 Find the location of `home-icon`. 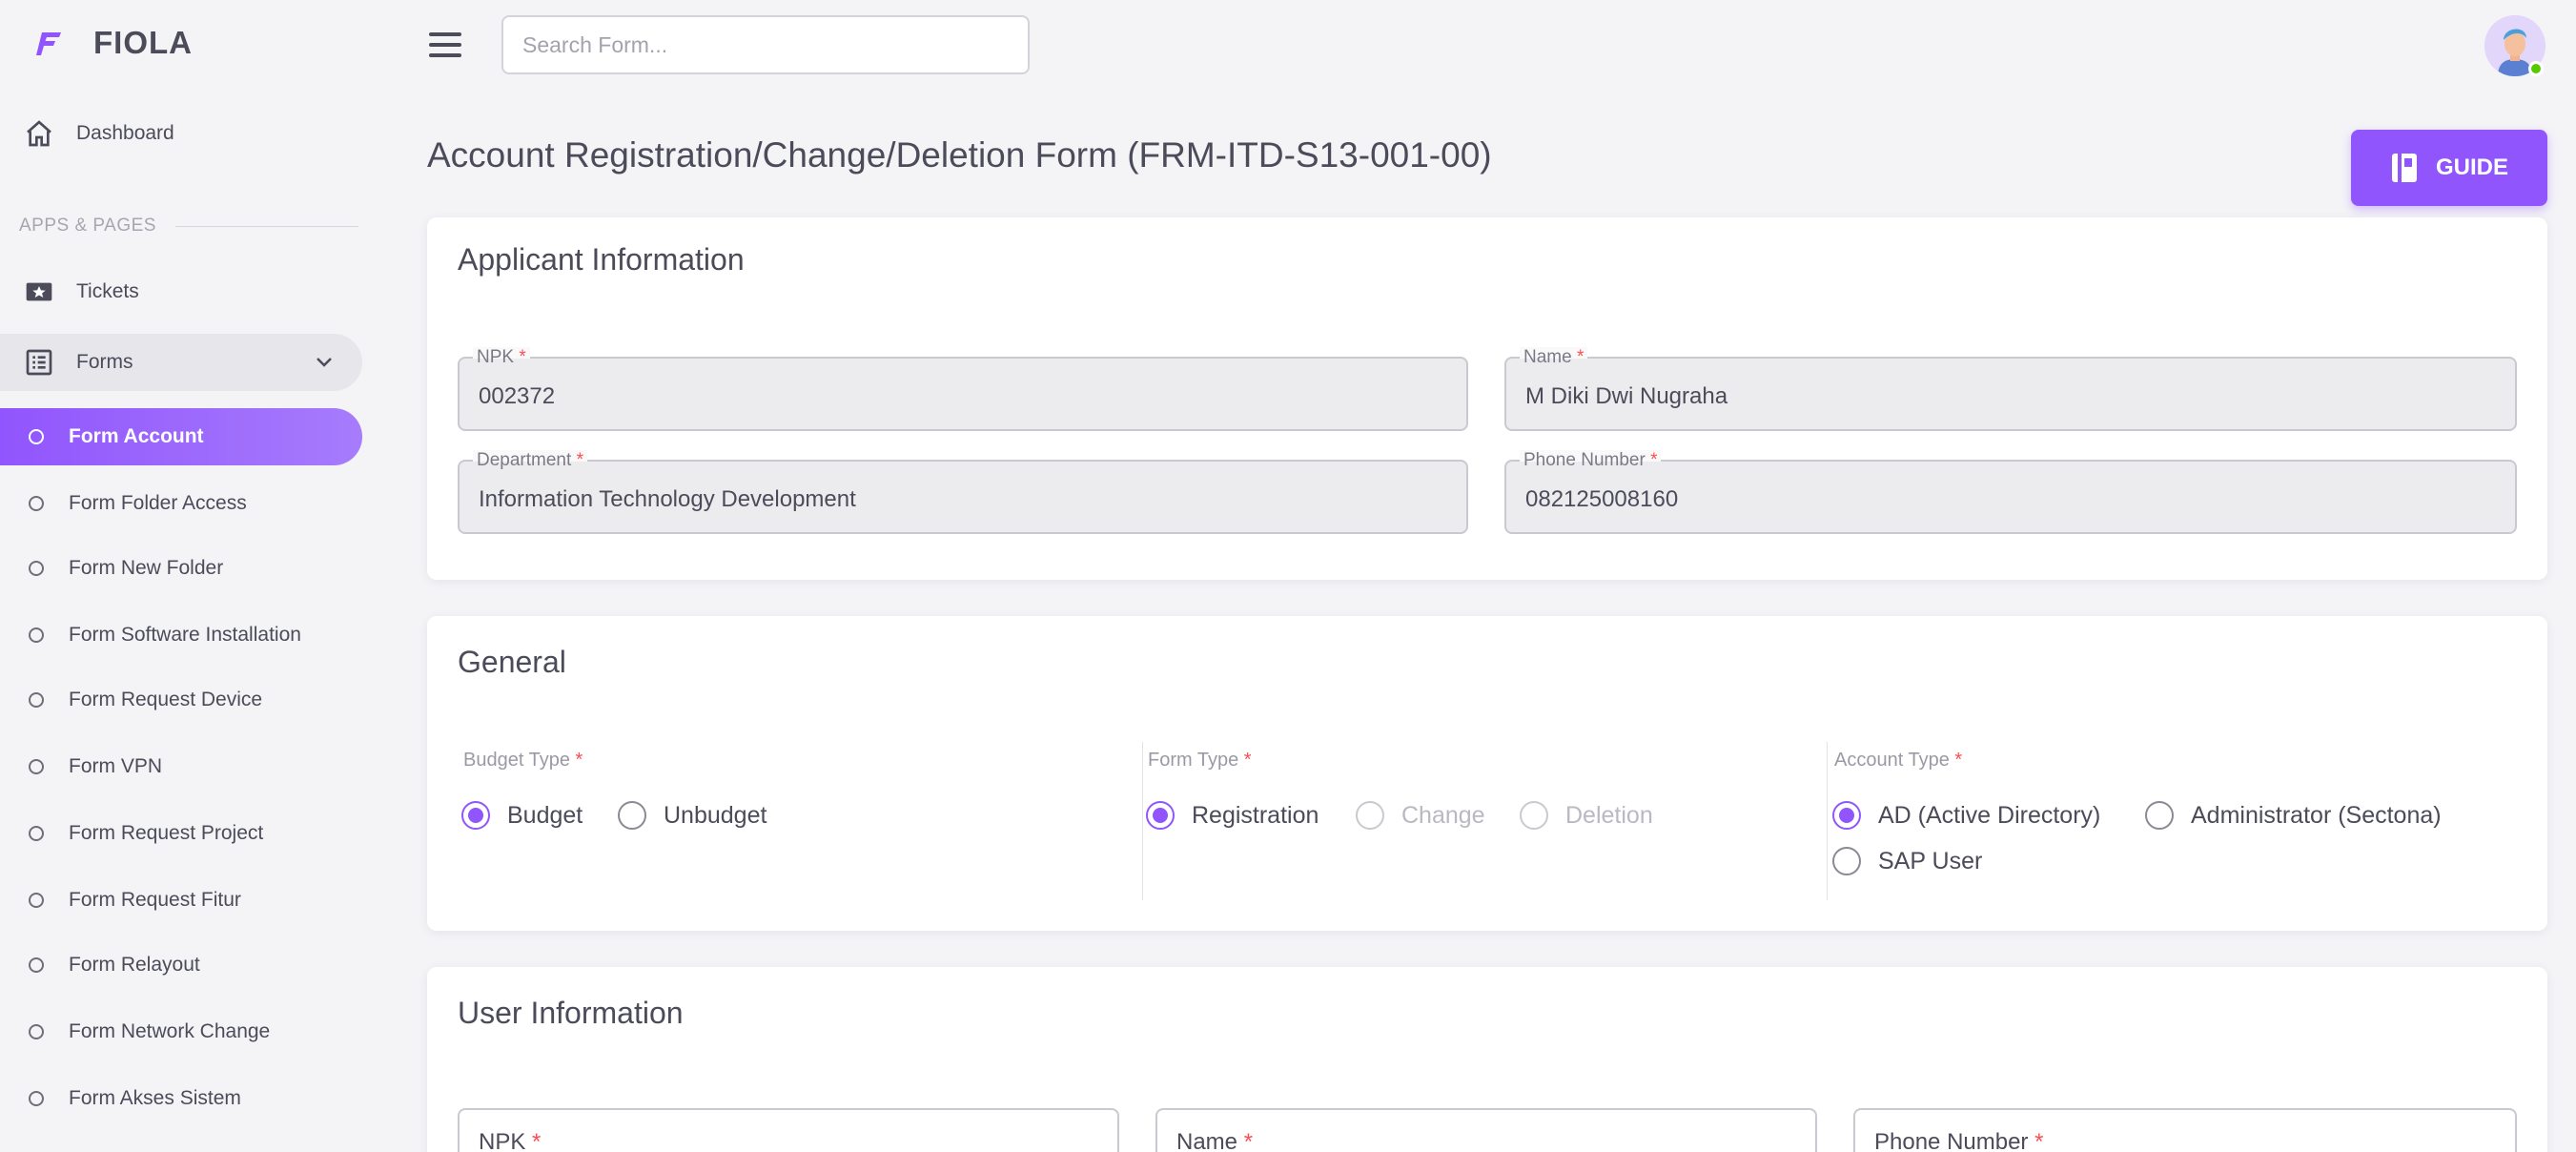

home-icon is located at coordinates (39, 133).